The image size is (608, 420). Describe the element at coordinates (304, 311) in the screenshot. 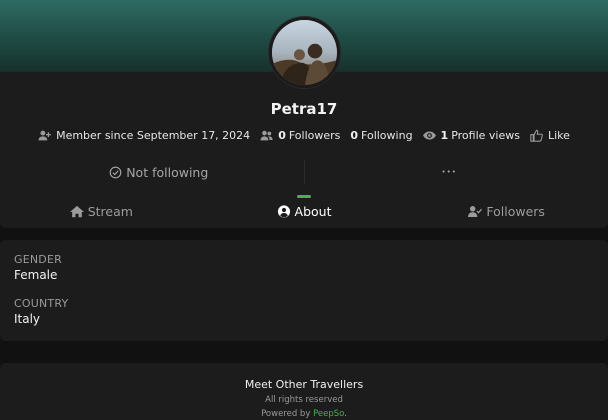

I see `about-field-country: COUNTRY Italy` at that location.